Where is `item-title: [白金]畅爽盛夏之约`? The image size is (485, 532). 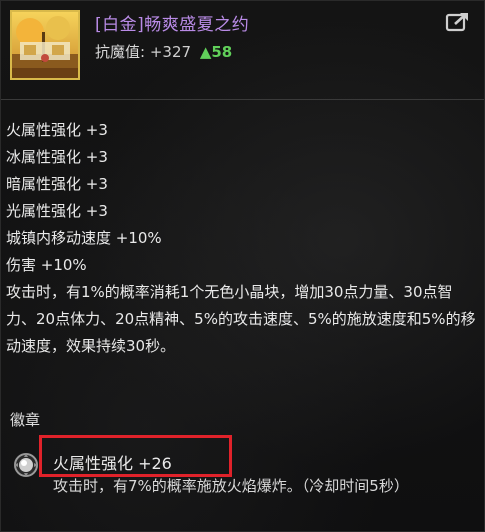
item-title: [白金]畅爽盛夏之约 is located at coordinates (172, 25).